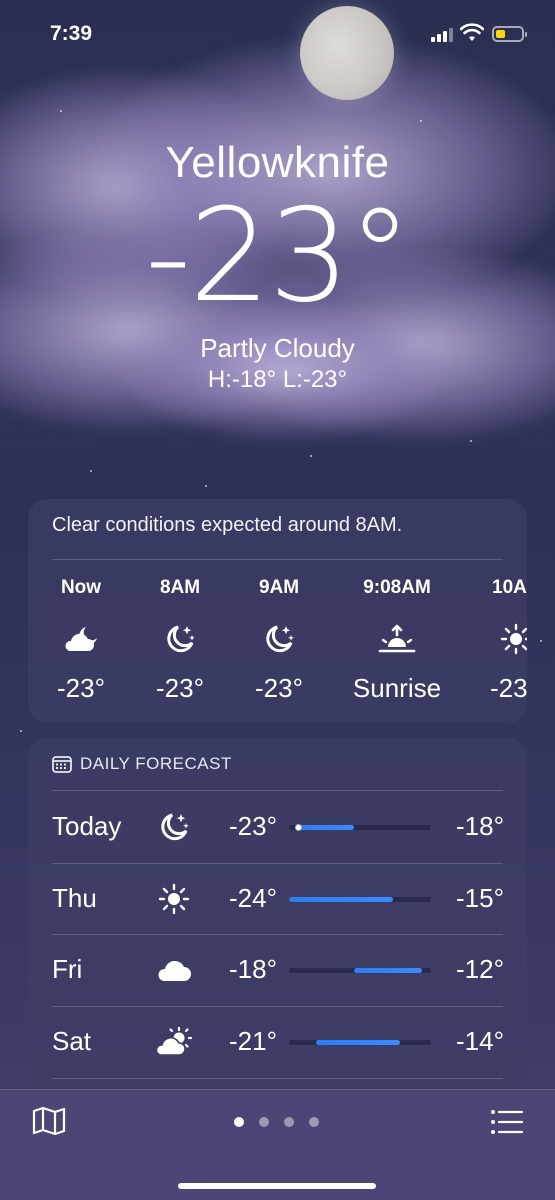  I want to click on hour-item: 9AM -23°, so click(279, 640).